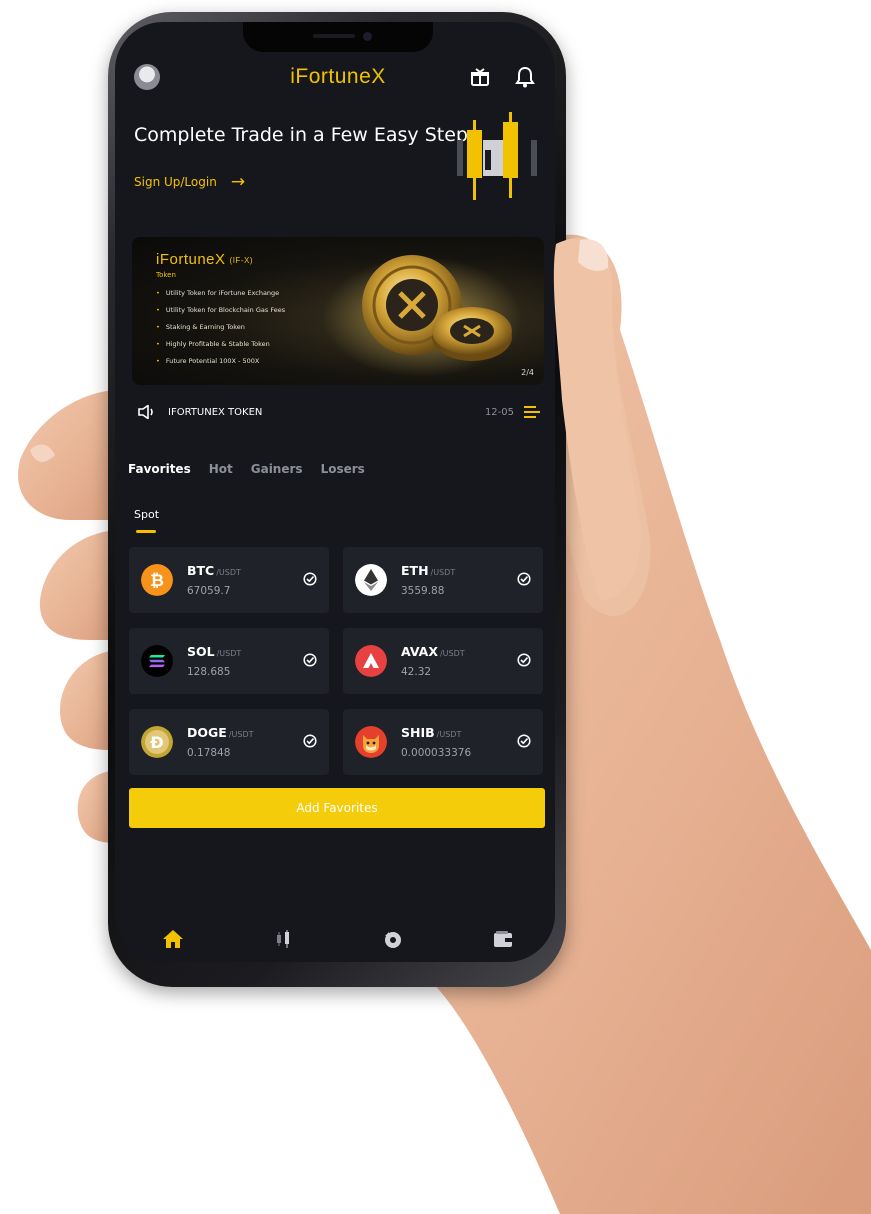  Describe the element at coordinates (209, 753) in the screenshot. I see `coin-price: 0.17848` at that location.